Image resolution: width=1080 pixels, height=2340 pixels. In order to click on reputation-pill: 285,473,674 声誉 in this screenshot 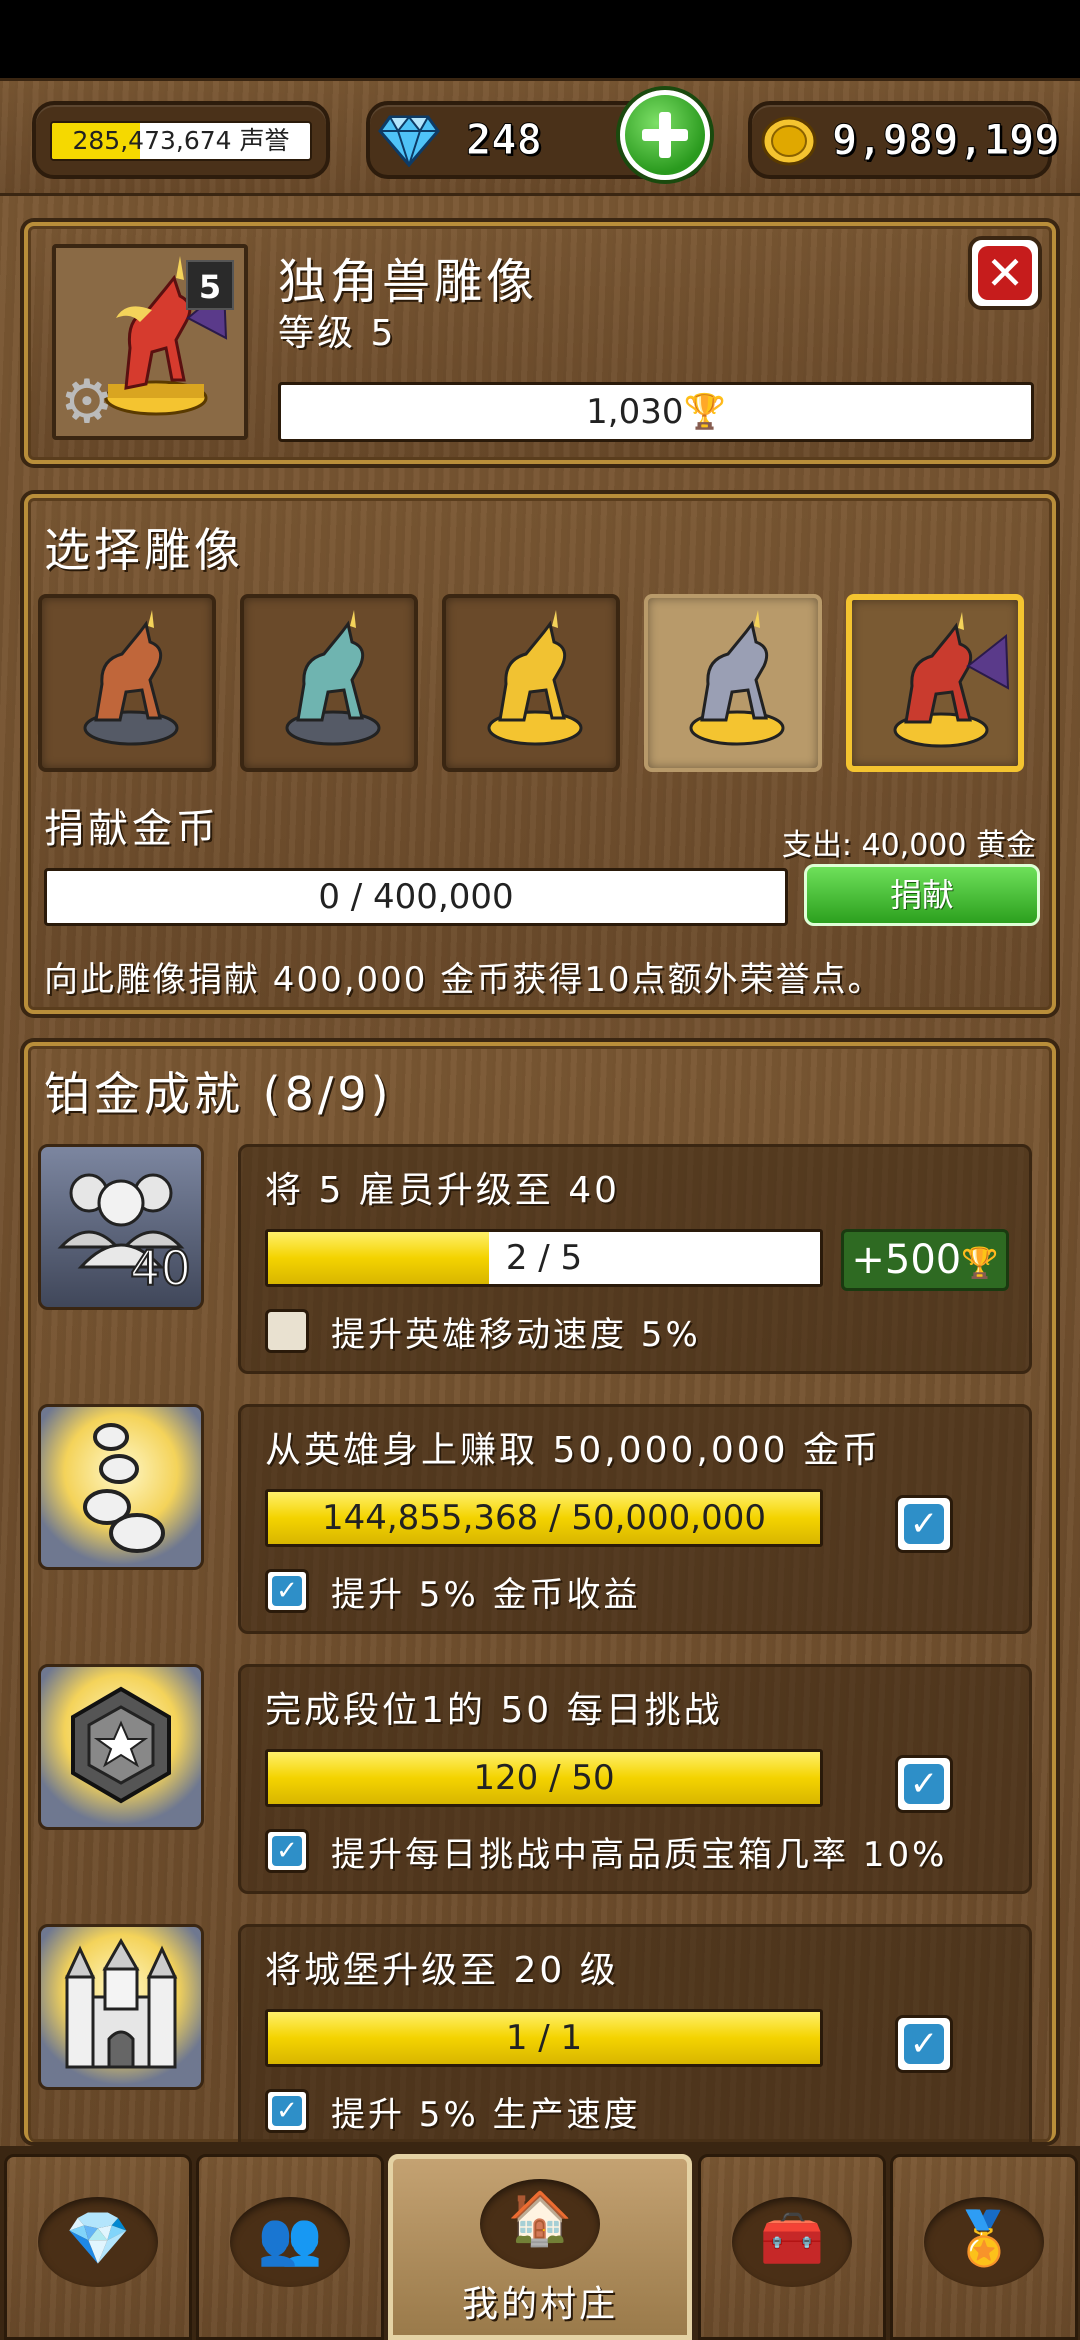, I will do `click(181, 140)`.